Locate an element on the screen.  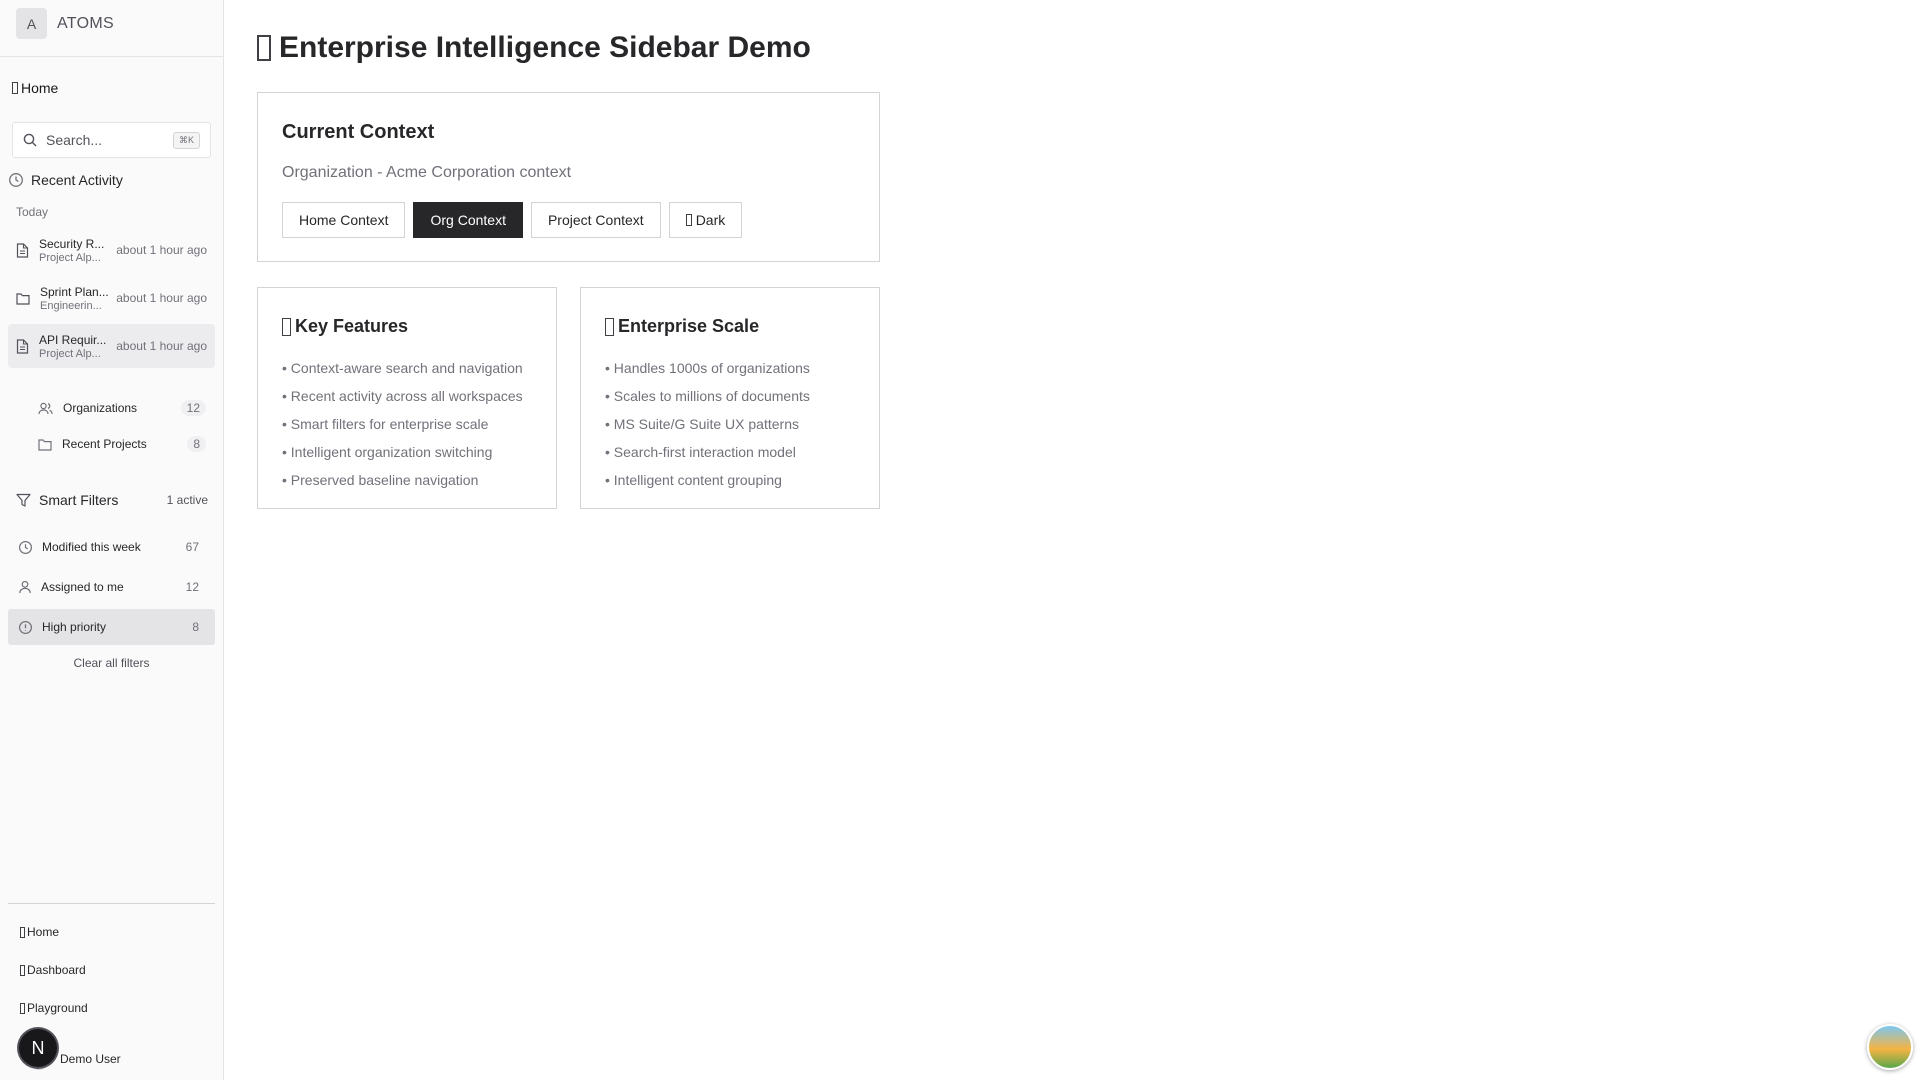
filter-count: 8 is located at coordinates (195, 627).